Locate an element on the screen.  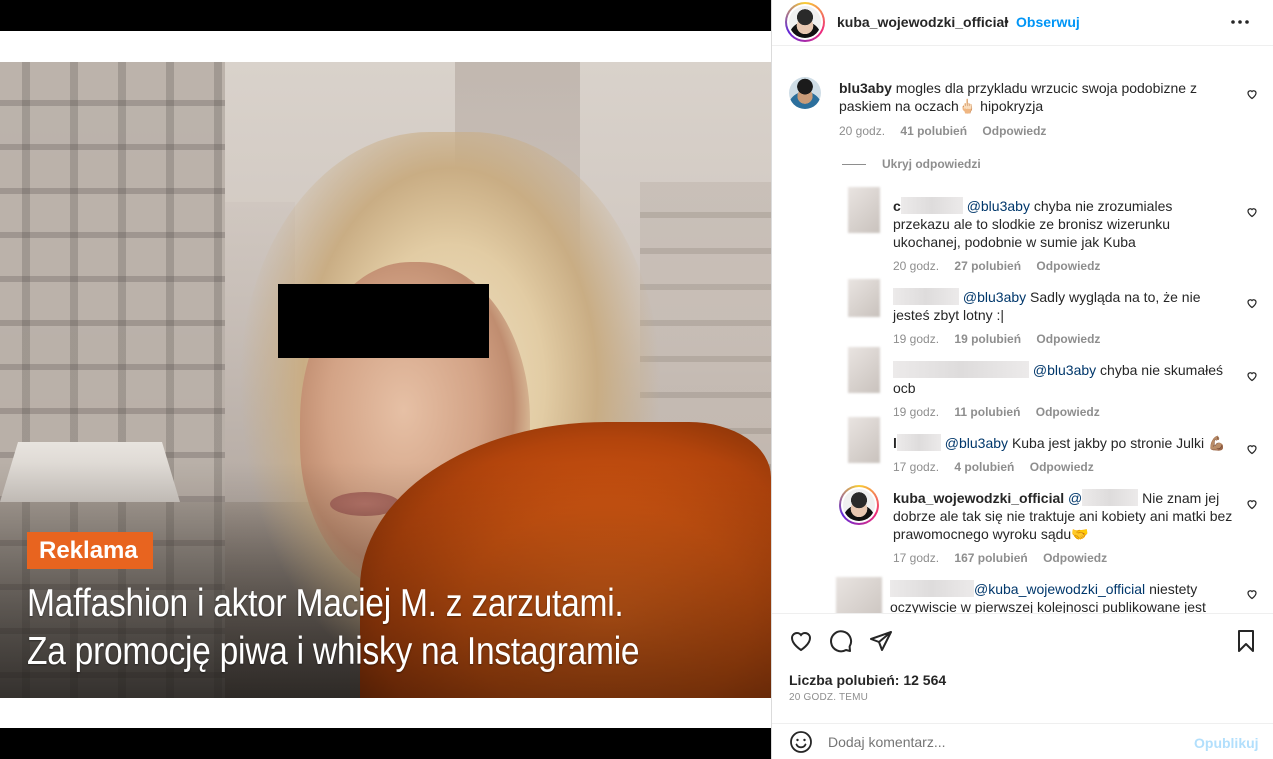
post-comment-button: Opublikuj is located at coordinates (1226, 743).